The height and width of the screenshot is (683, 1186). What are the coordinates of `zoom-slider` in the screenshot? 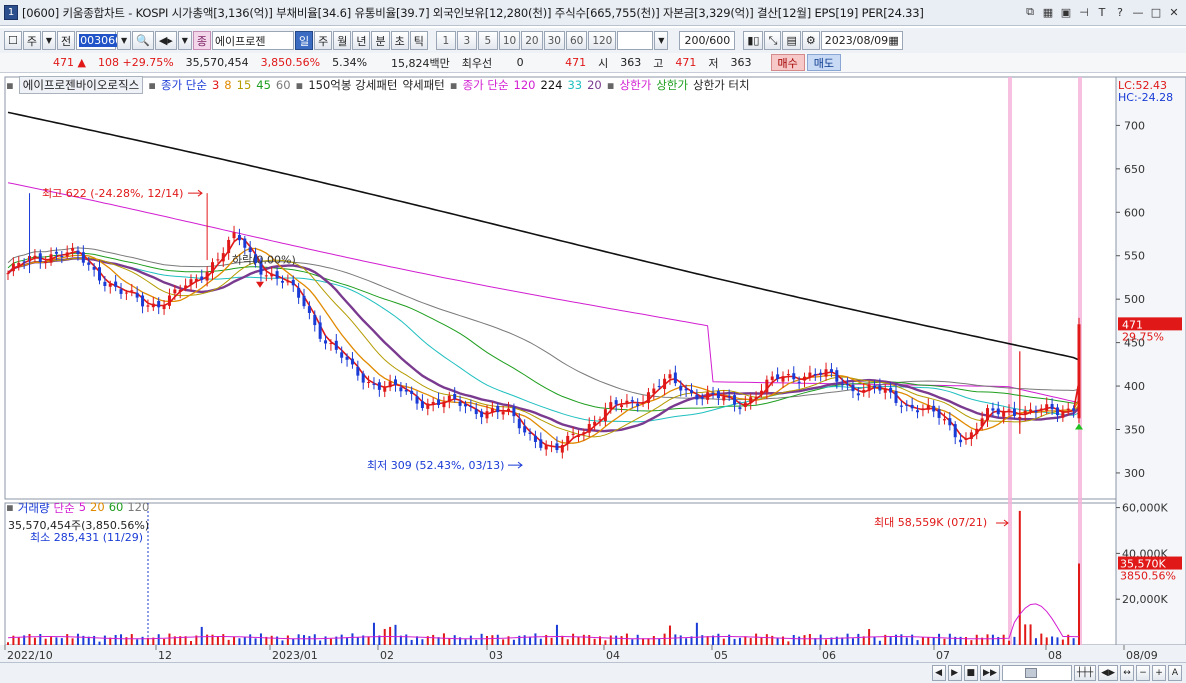 It's located at (1036, 673).